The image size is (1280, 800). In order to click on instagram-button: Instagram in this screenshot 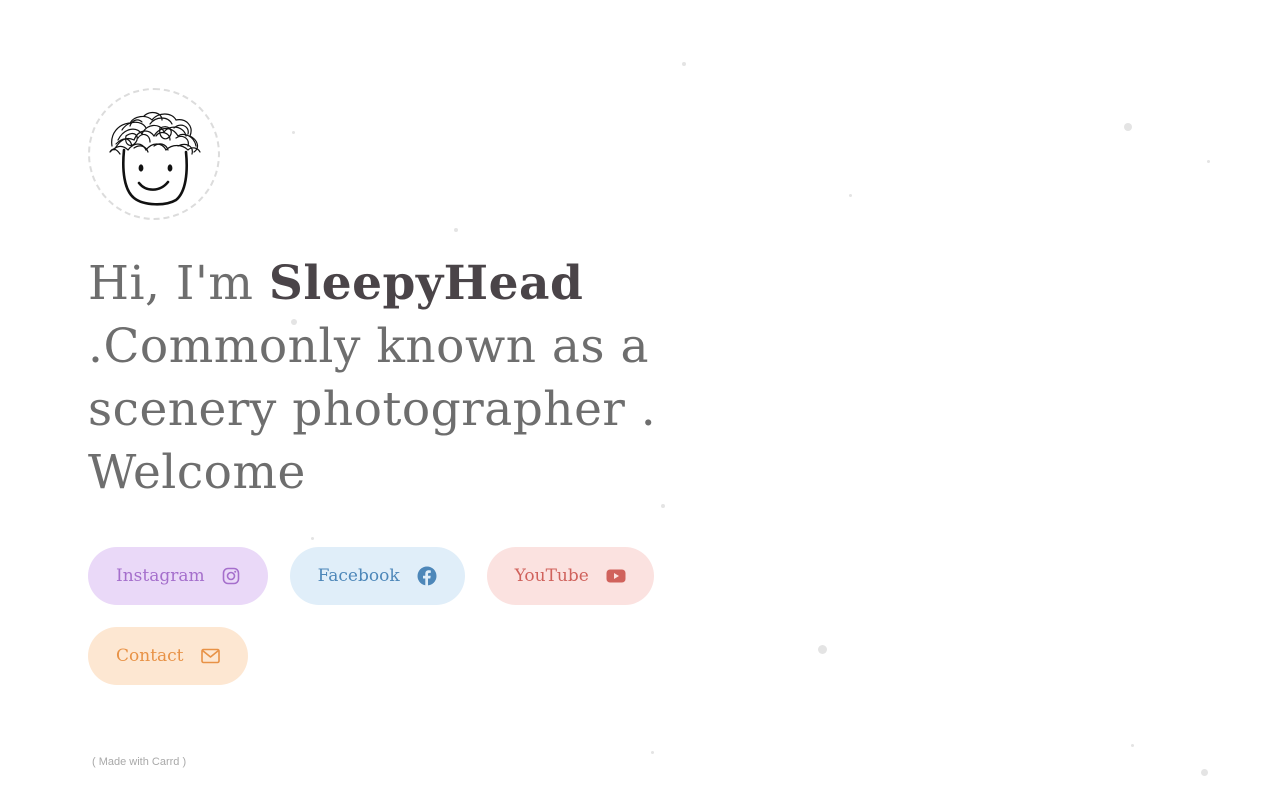, I will do `click(178, 576)`.